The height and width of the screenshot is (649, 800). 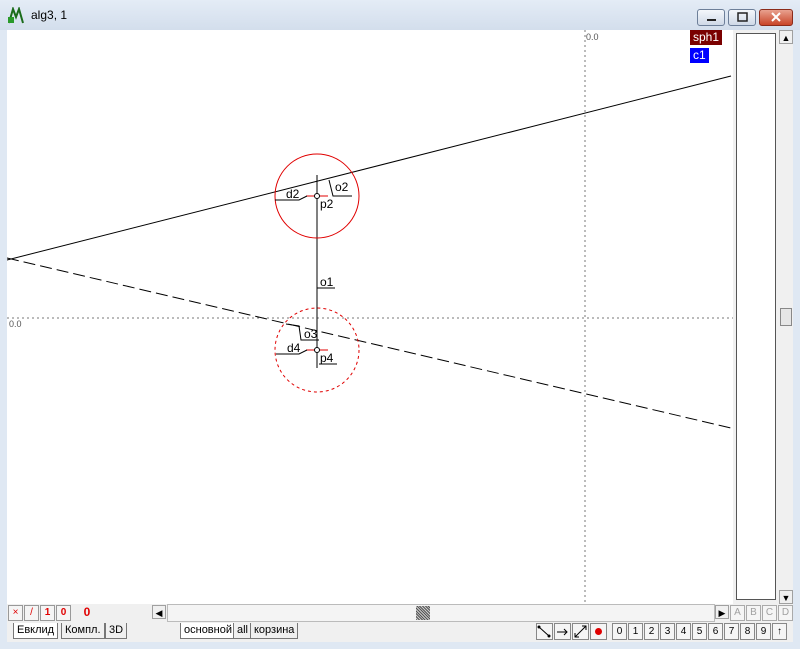 What do you see at coordinates (47, 613) in the screenshot?
I see `one-button: 1` at bounding box center [47, 613].